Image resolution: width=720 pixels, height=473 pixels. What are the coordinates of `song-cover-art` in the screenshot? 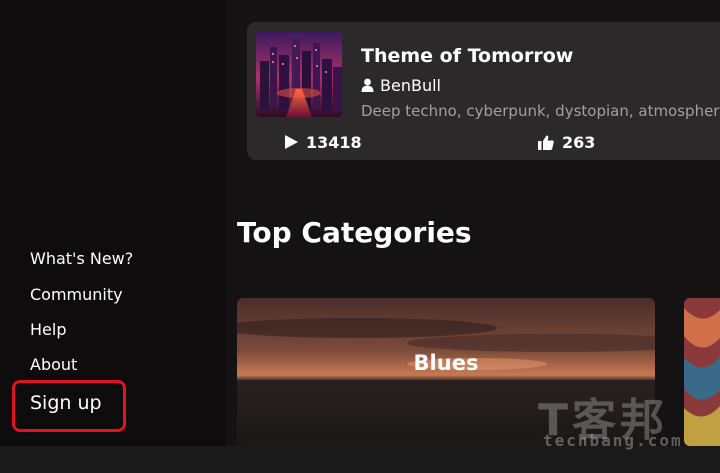 It's located at (299, 74).